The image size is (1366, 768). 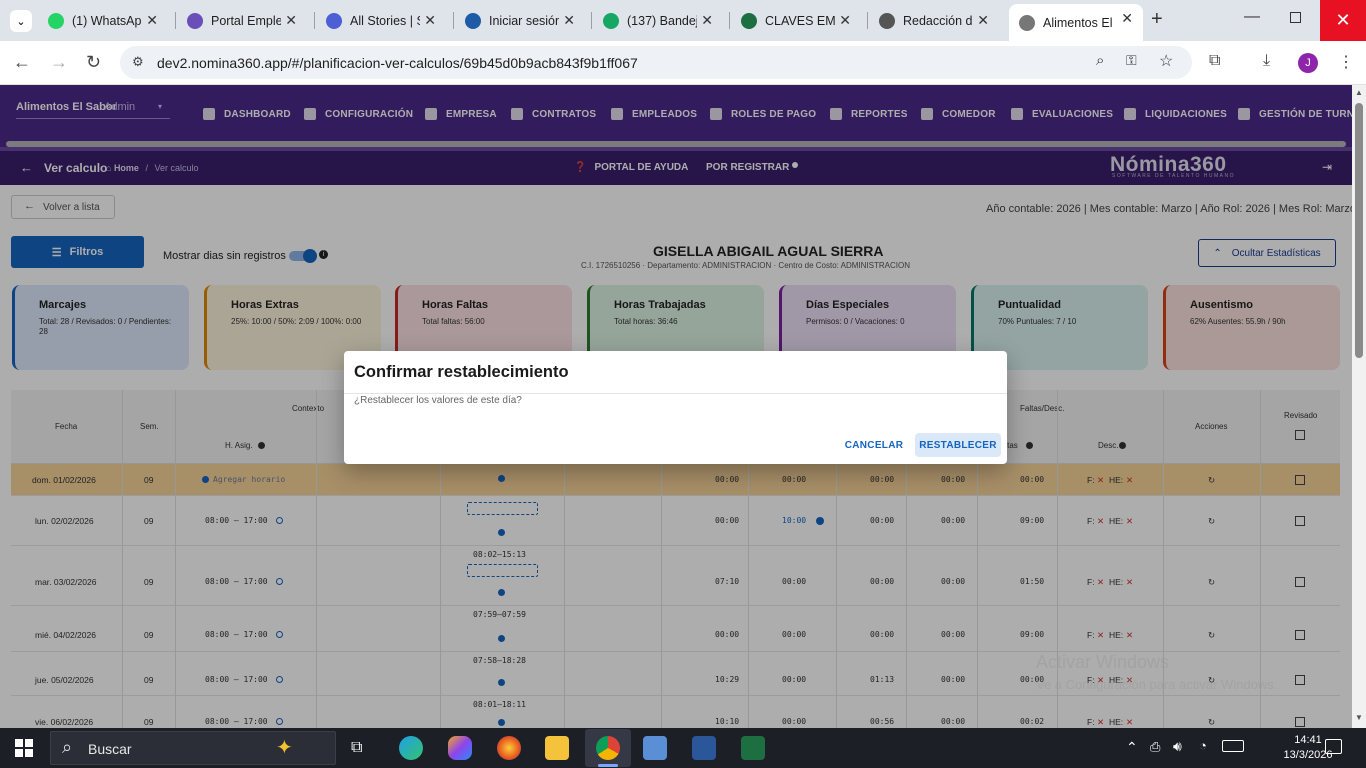 I want to click on profile-avatar: J, so click(x=1308, y=63).